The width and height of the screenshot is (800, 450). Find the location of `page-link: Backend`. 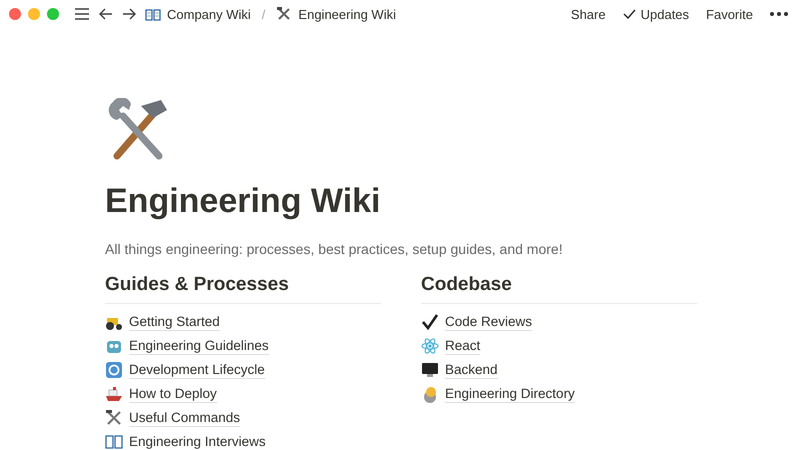

page-link: Backend is located at coordinates (471, 370).